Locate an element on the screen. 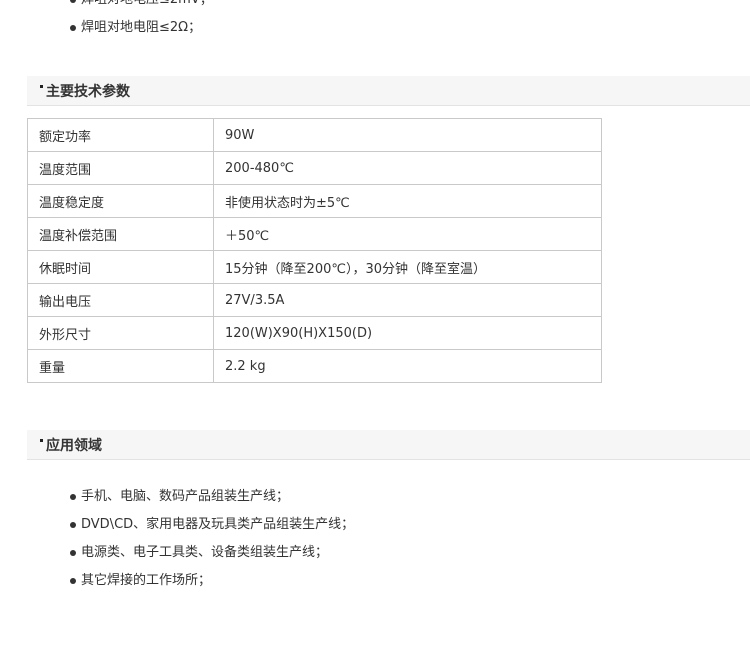  spec-value: 非使用状态时为±5℃ is located at coordinates (407, 201).